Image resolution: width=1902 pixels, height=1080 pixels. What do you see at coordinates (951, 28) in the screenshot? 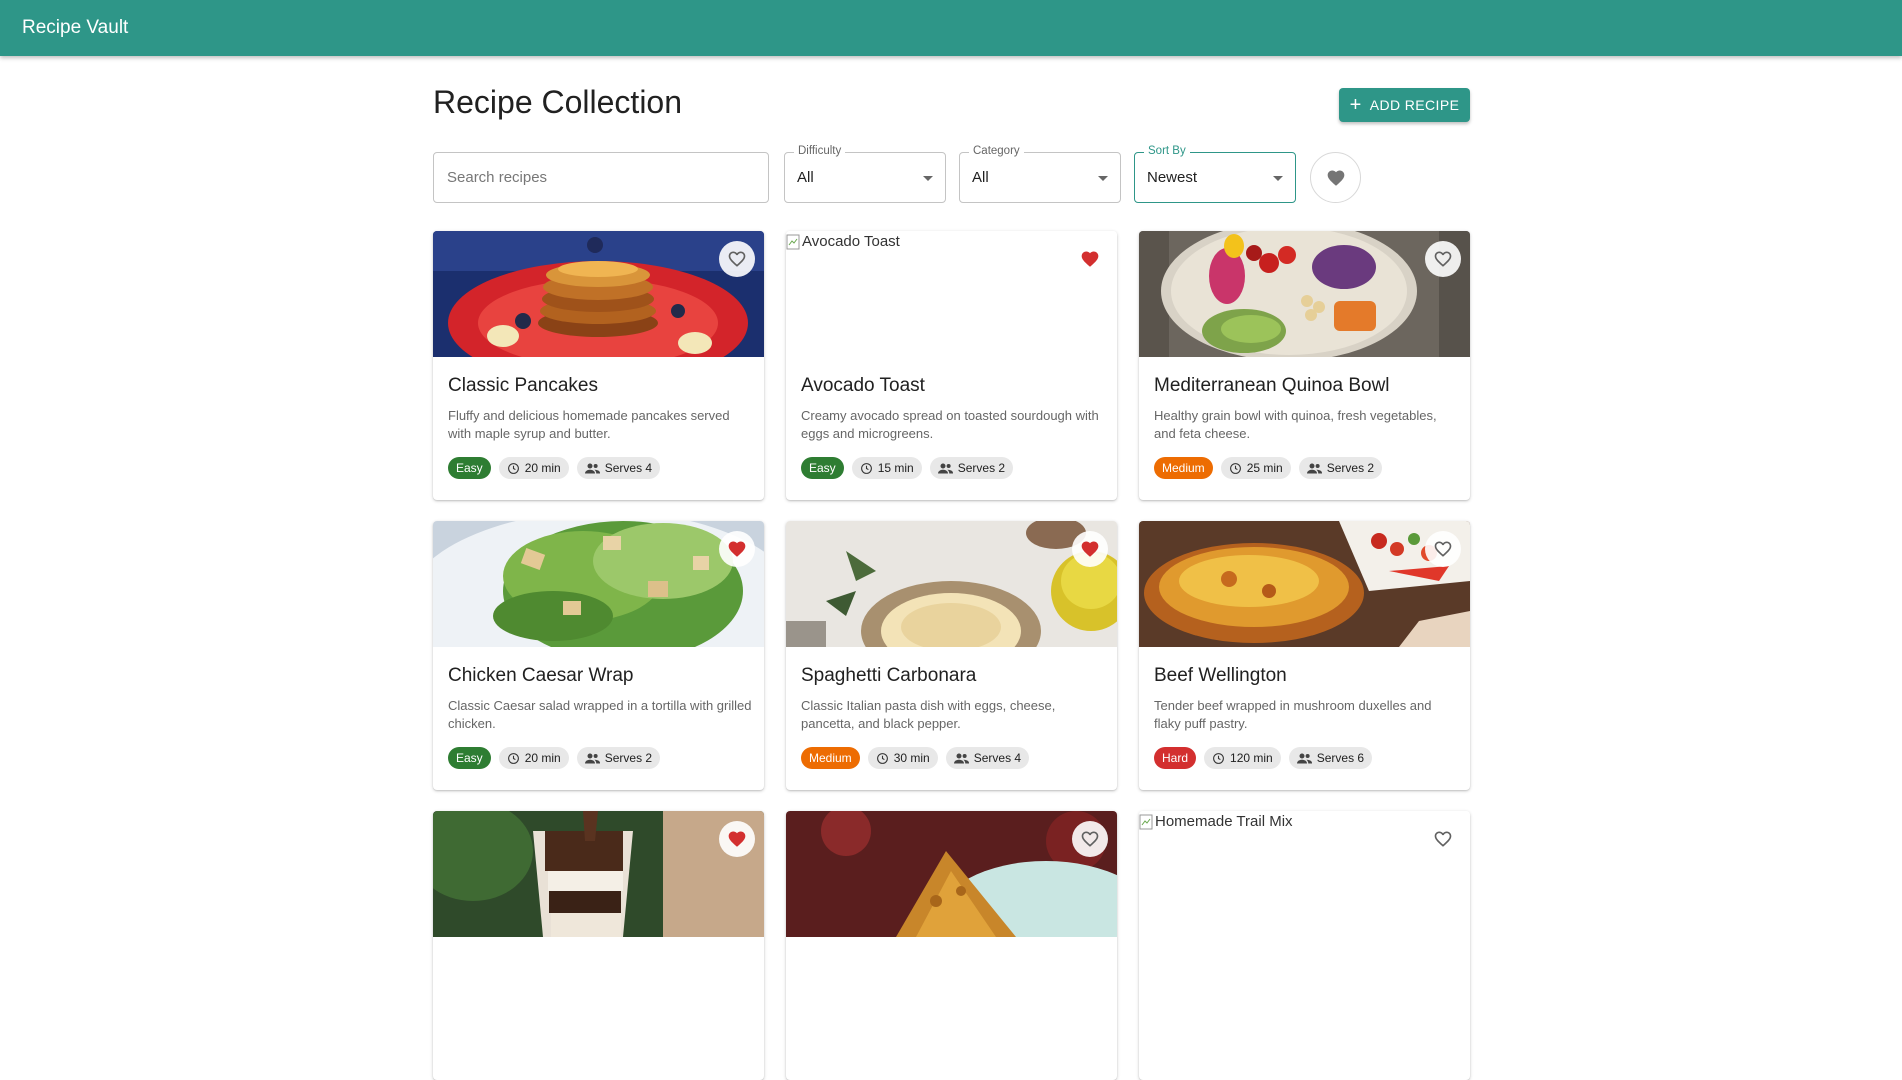
I see `app-bar: Recipe Vault` at bounding box center [951, 28].